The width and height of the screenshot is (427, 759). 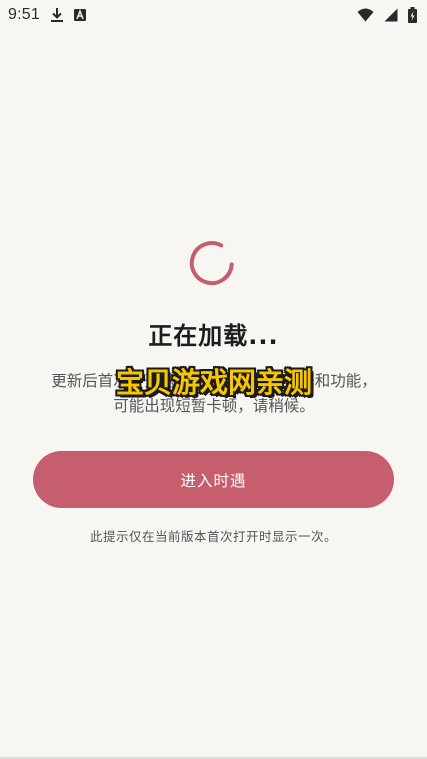 I want to click on status-bar-left: 9:51, so click(x=47, y=15).